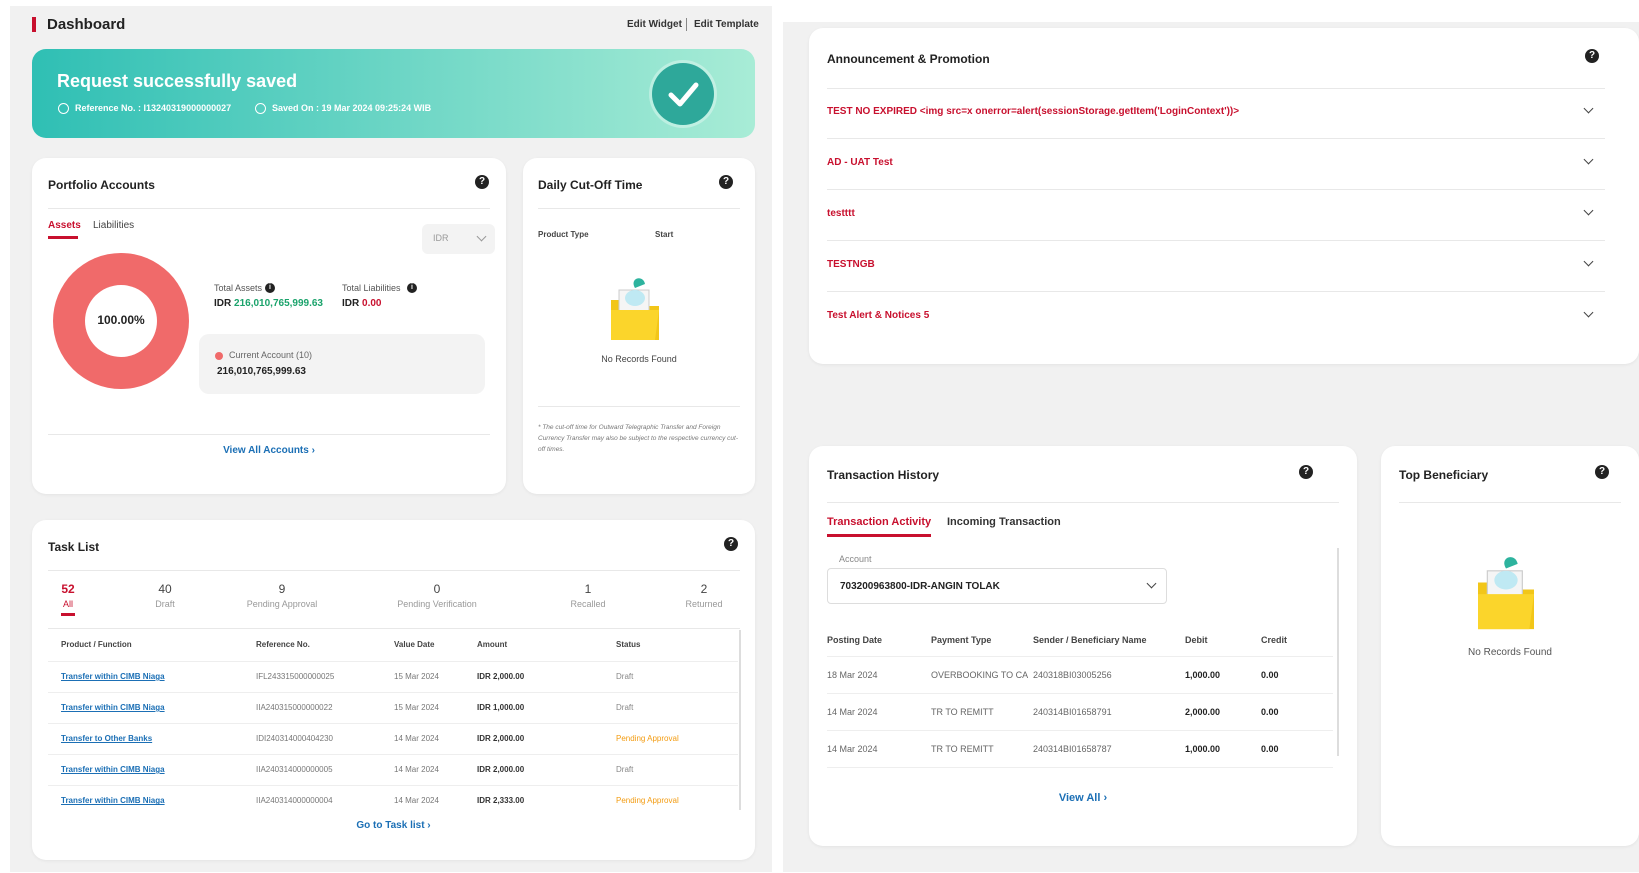  What do you see at coordinates (647, 801) in the screenshot?
I see `task-status: Pending Approval` at bounding box center [647, 801].